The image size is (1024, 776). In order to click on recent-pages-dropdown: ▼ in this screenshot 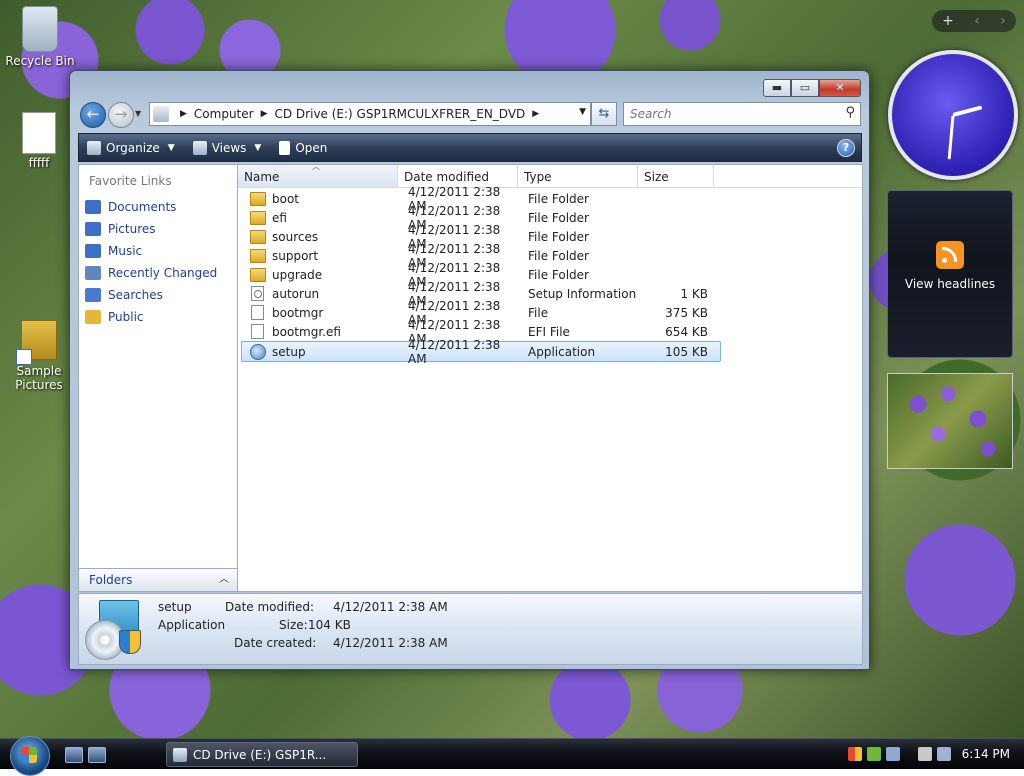, I will do `click(138, 113)`.